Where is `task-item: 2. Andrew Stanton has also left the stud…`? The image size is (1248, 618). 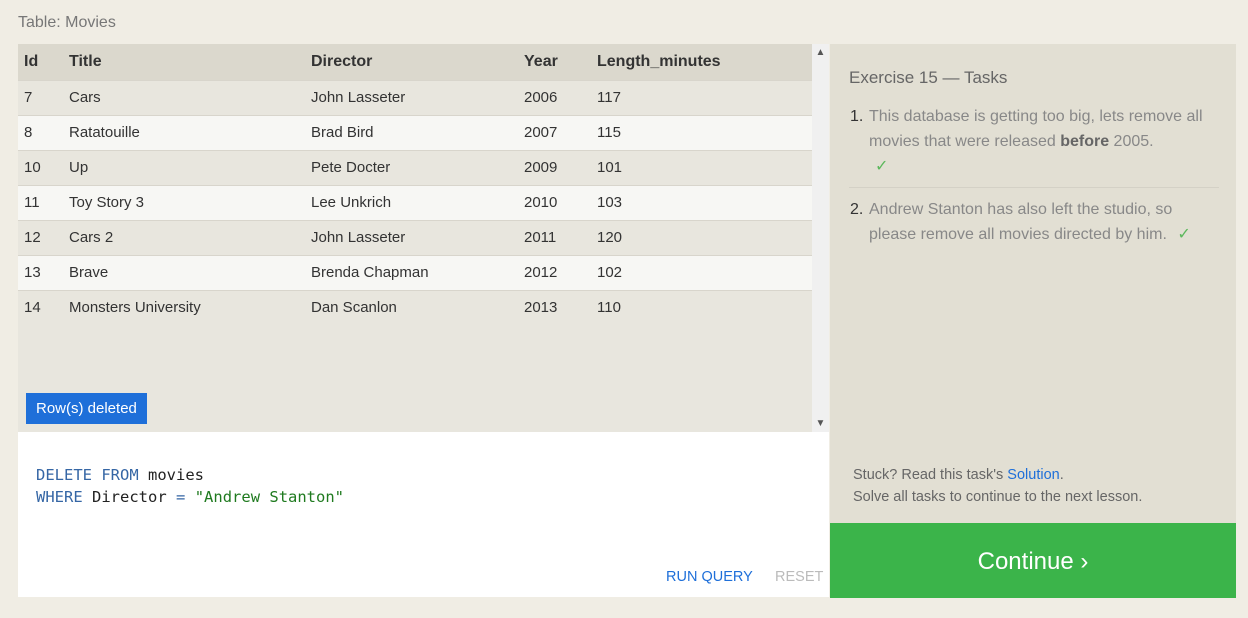
task-item: 2. Andrew Stanton has also left the stud… is located at coordinates (1034, 222).